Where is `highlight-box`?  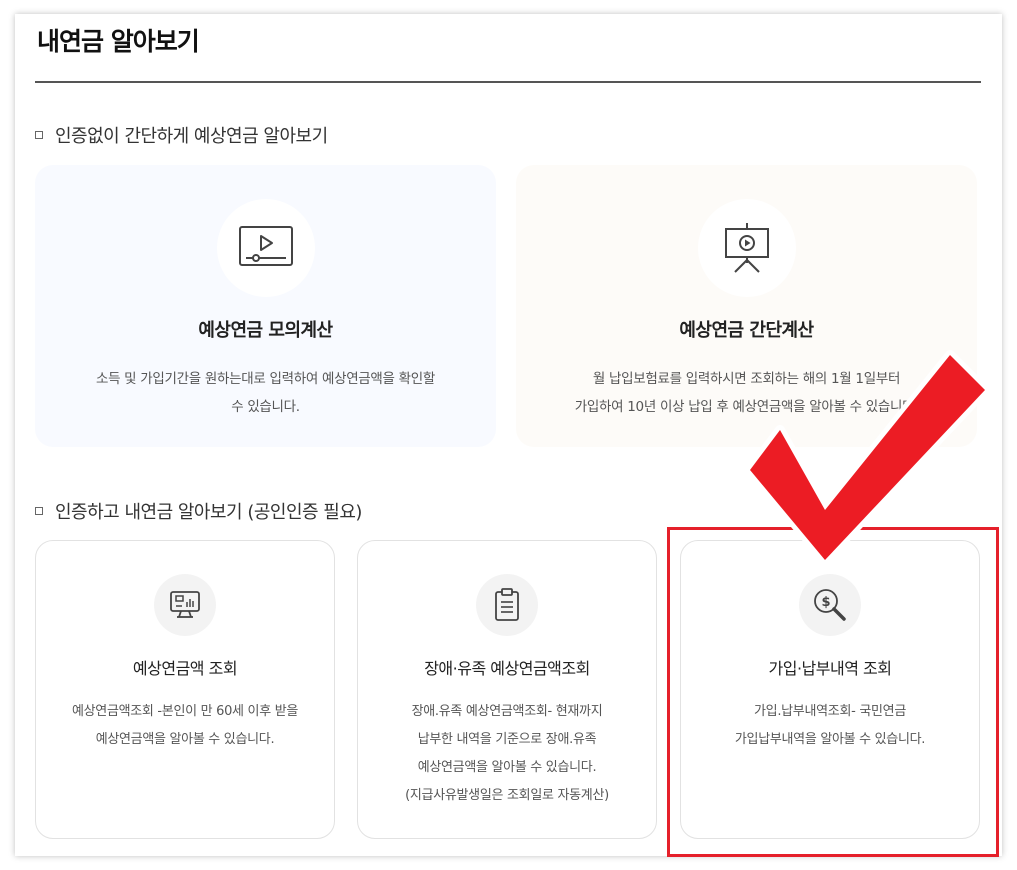
highlight-box is located at coordinates (833, 692).